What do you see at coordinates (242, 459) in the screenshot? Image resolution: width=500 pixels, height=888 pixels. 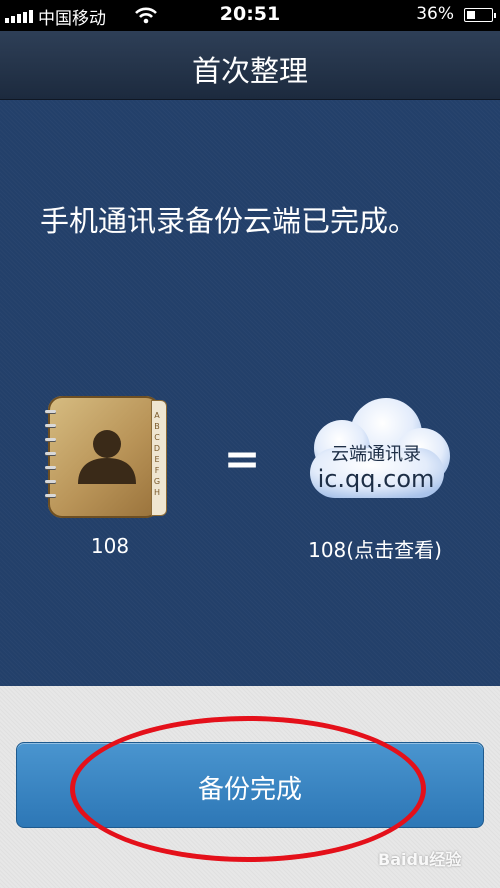 I see `equals-sign: =` at bounding box center [242, 459].